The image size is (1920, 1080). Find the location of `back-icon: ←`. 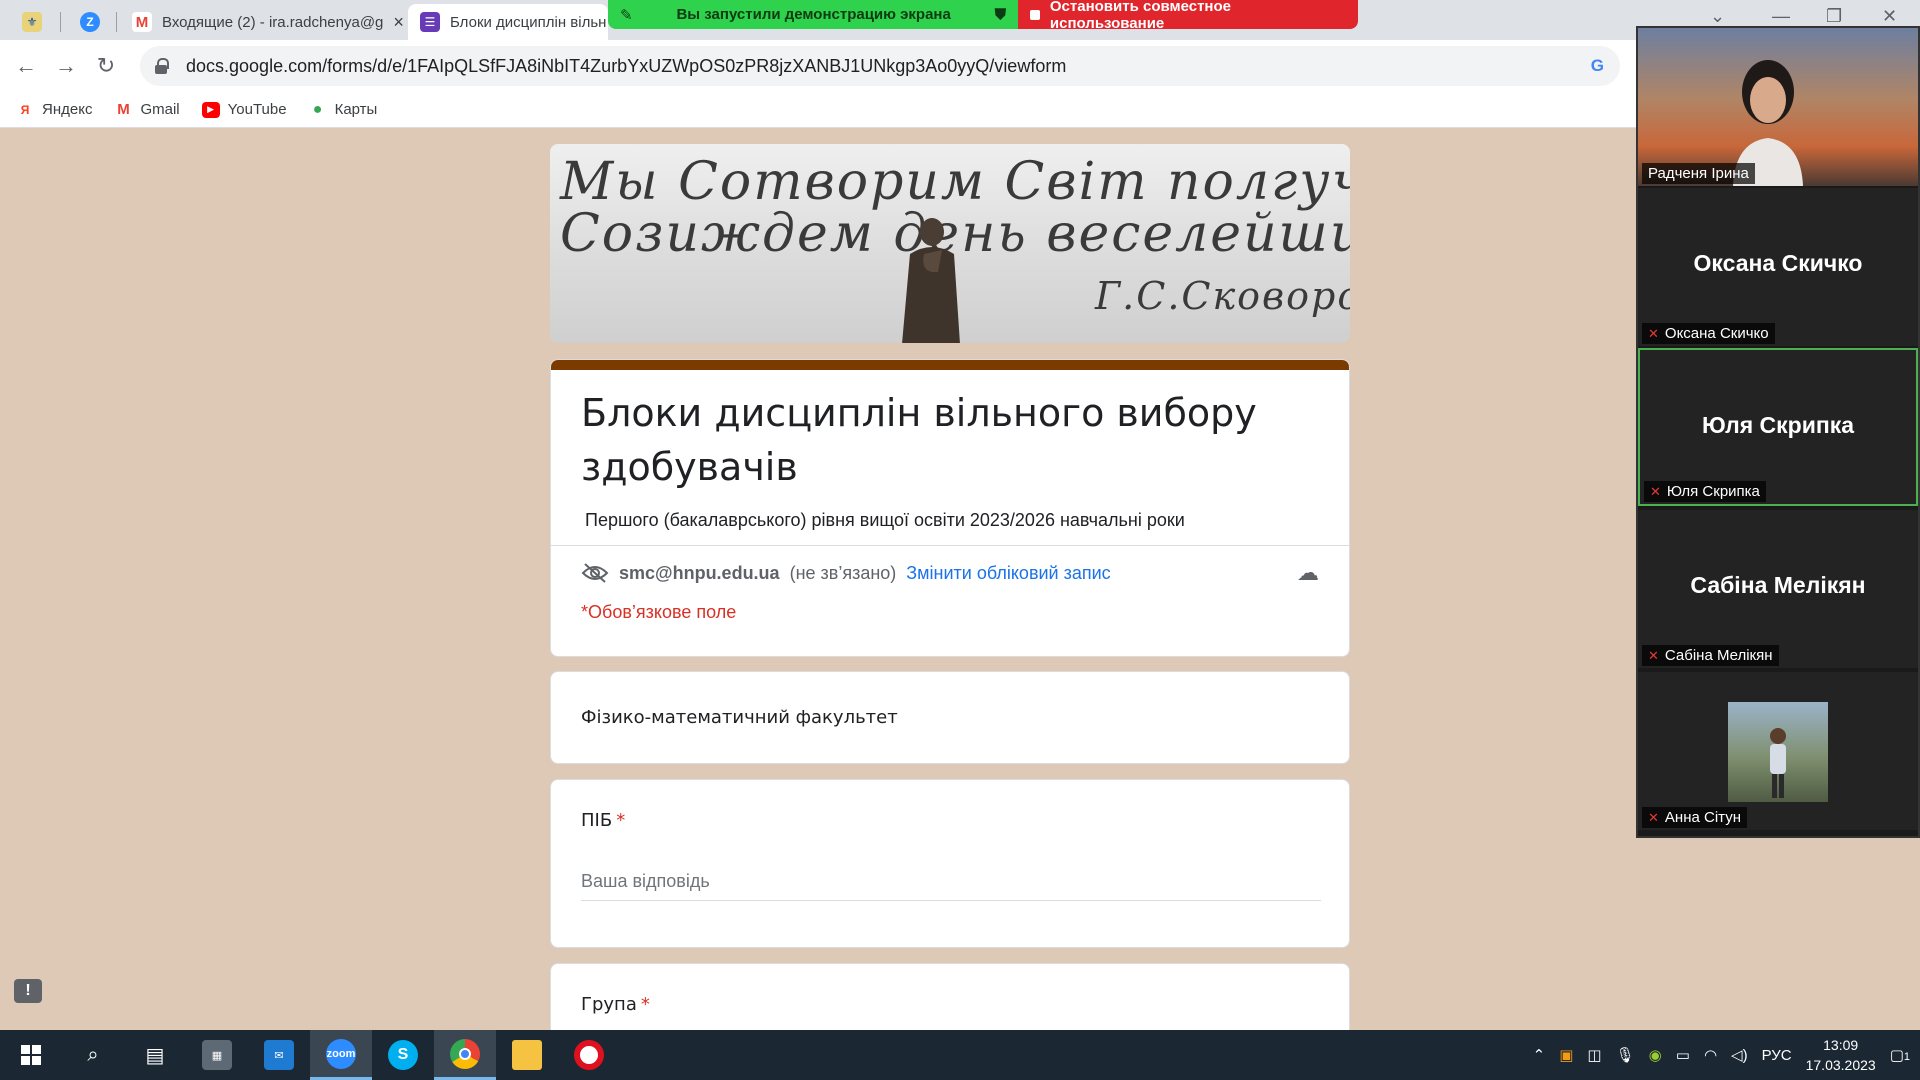

back-icon: ← is located at coordinates (26, 66).